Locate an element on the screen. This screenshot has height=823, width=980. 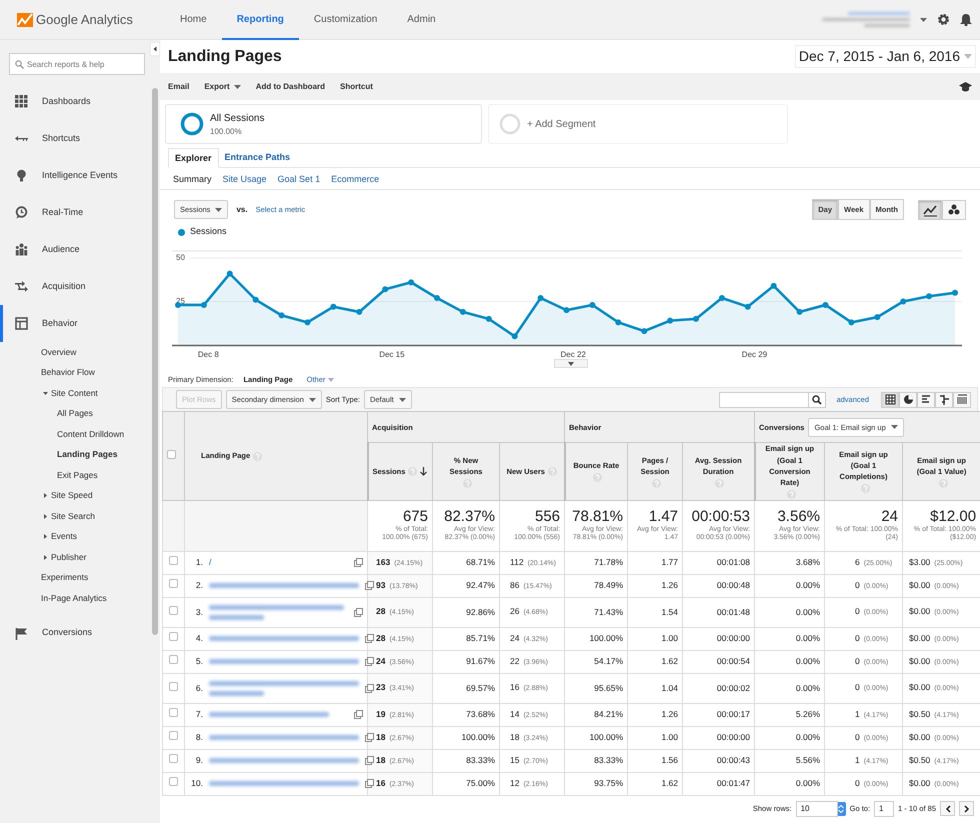
nav-tab: Admin is located at coordinates (421, 20).